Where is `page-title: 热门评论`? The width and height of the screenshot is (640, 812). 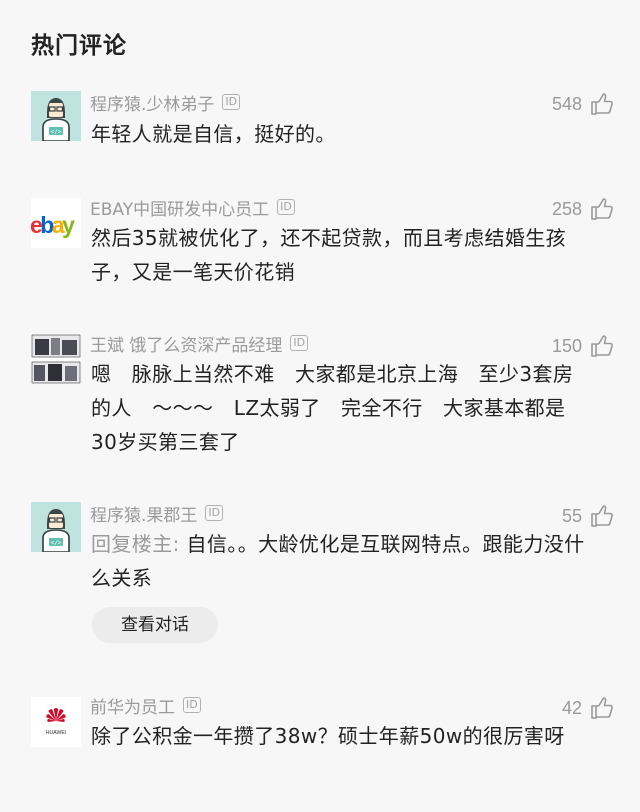
page-title: 热门评论 is located at coordinates (79, 46).